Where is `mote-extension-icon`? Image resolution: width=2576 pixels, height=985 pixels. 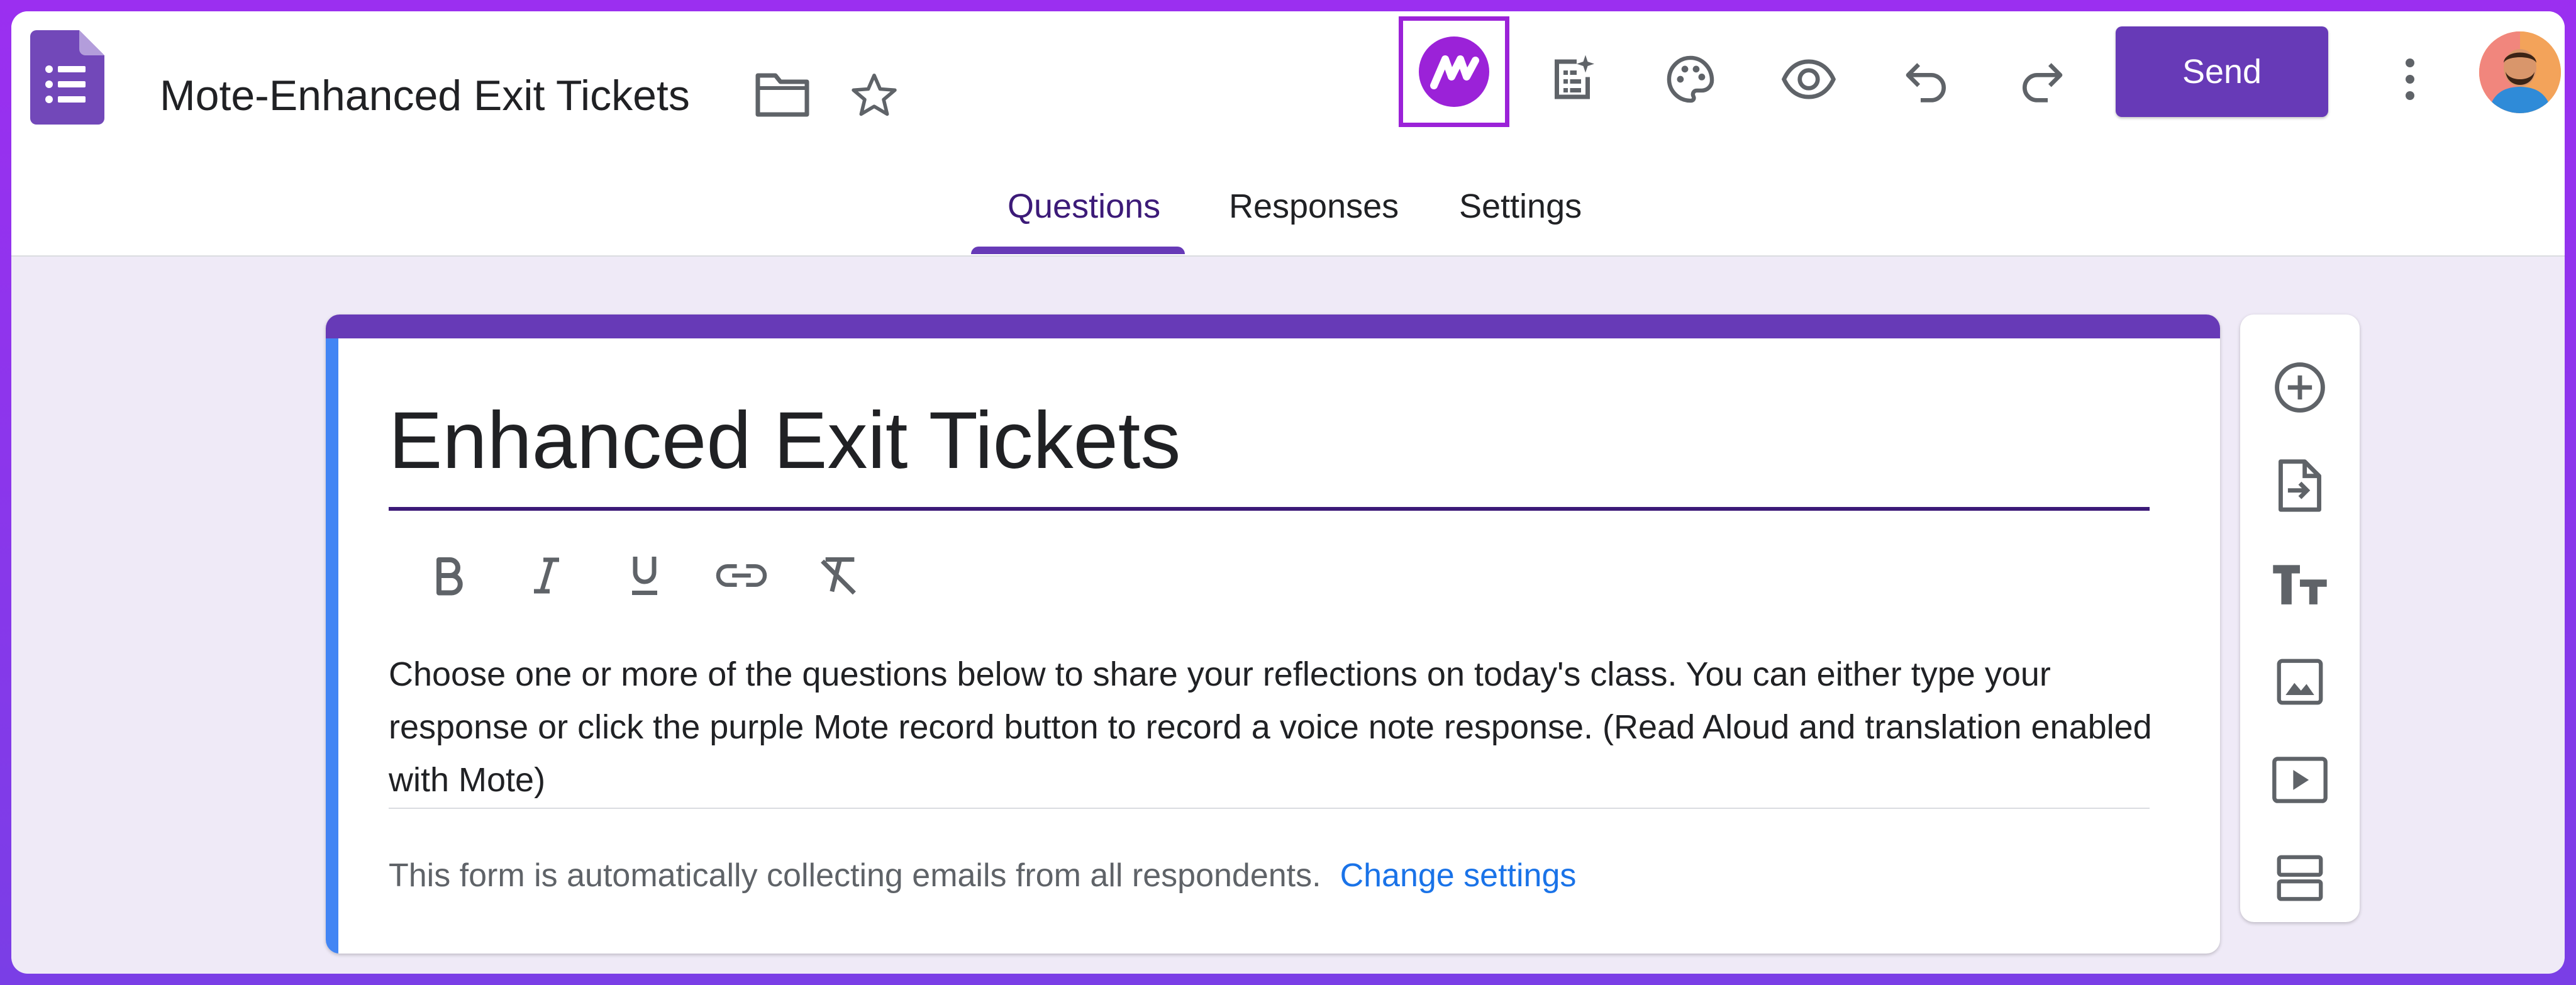
mote-extension-icon is located at coordinates (1454, 72).